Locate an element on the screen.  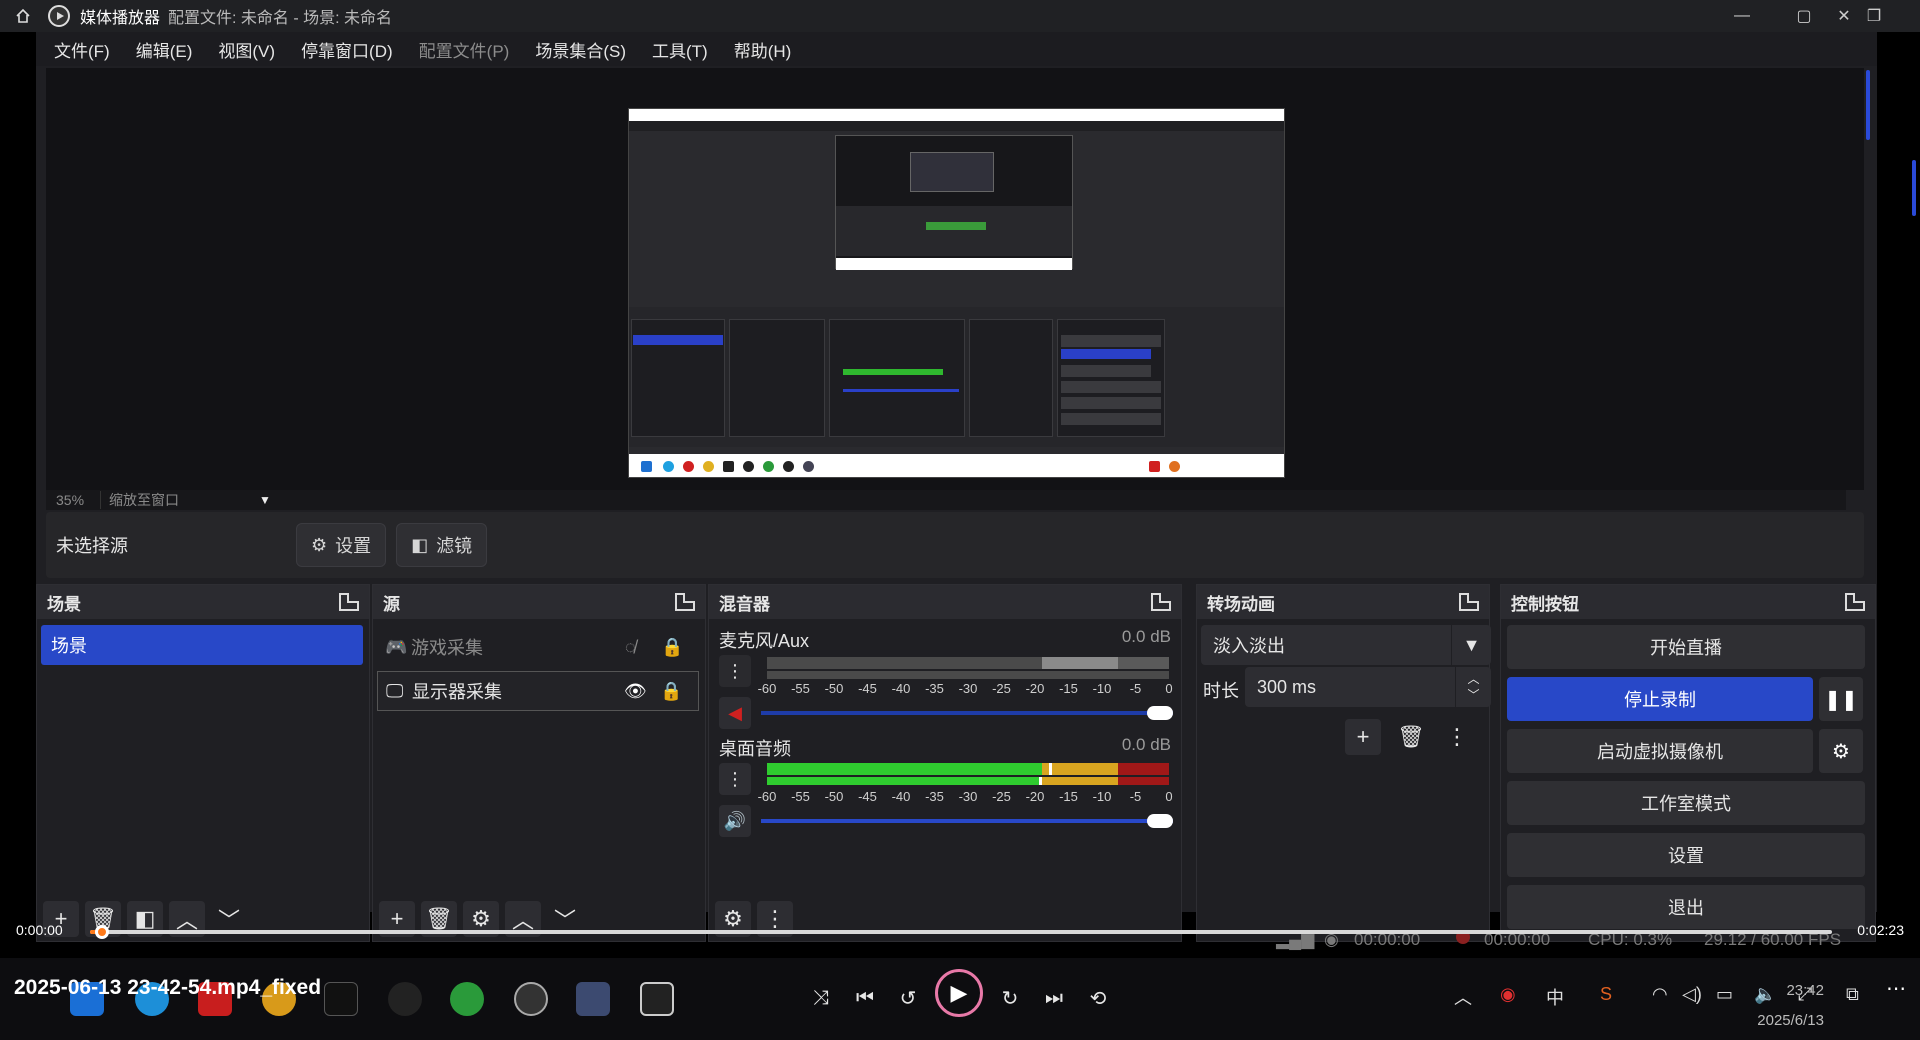
seek-bar is located at coordinates (961, 932).